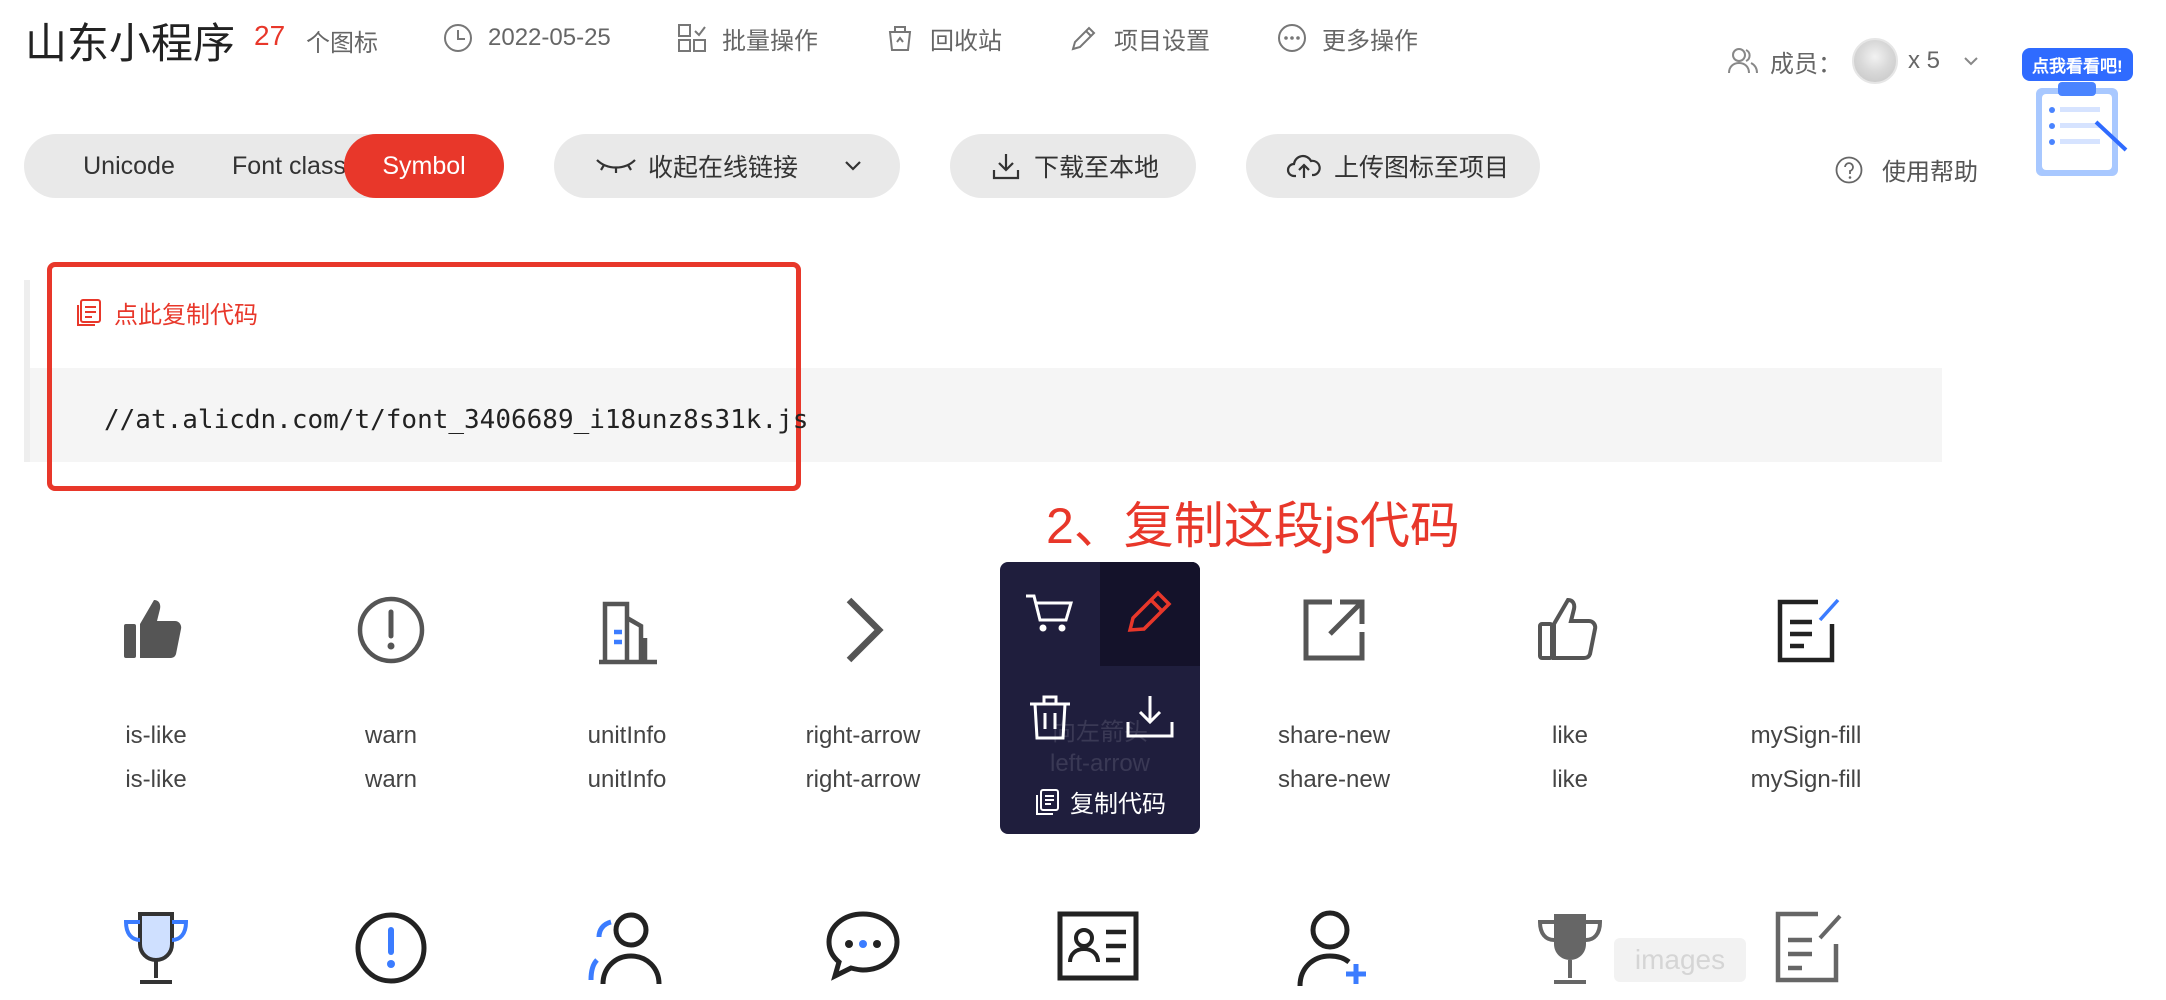 Image resolution: width=2166 pixels, height=1000 pixels. I want to click on more-ops-label: 更多操作, so click(1370, 41).